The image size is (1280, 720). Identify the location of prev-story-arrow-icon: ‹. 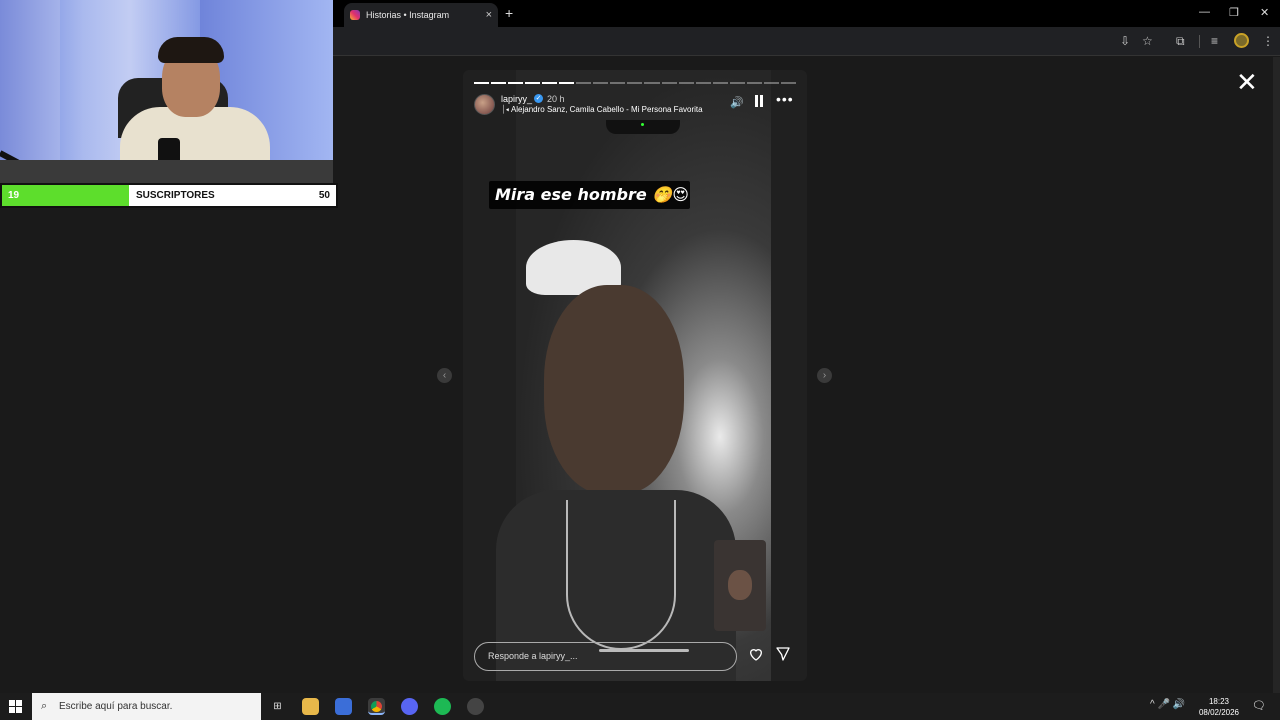
(444, 375).